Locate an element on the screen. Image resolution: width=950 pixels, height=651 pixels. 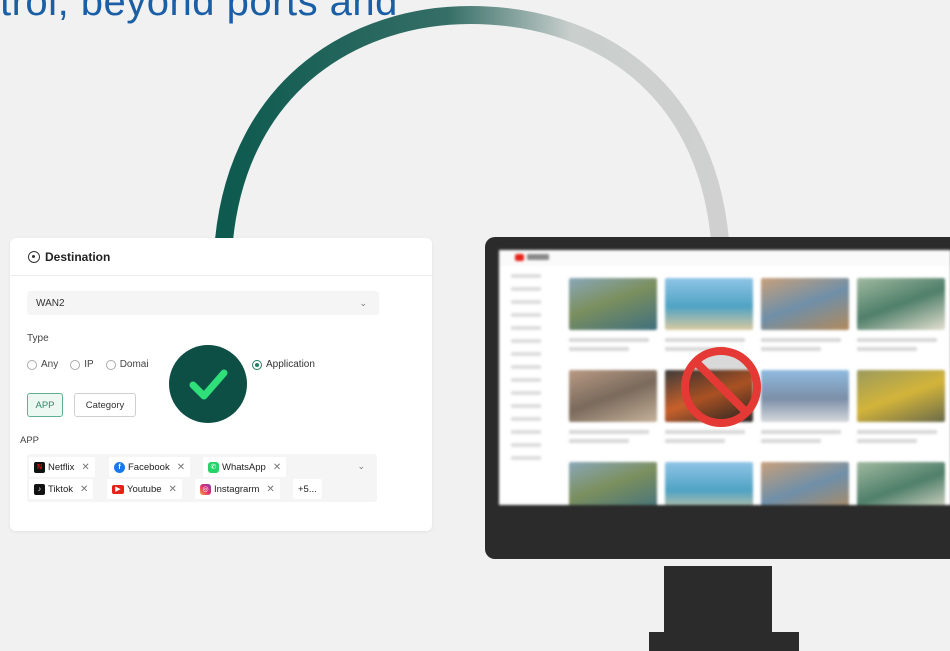
app-mode-button: APP is located at coordinates (45, 405).